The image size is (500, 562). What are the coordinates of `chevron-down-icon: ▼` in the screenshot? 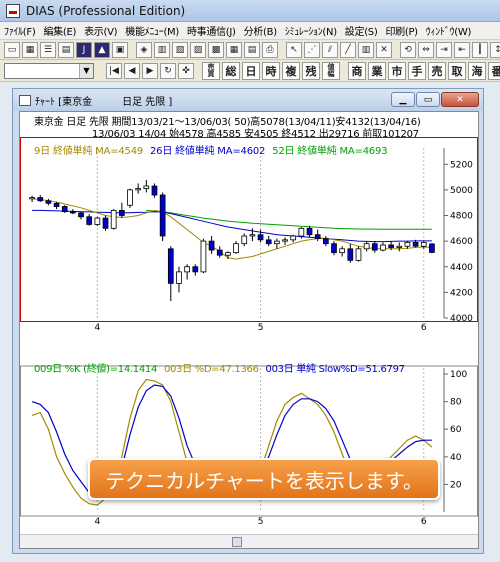 It's located at (86, 70).